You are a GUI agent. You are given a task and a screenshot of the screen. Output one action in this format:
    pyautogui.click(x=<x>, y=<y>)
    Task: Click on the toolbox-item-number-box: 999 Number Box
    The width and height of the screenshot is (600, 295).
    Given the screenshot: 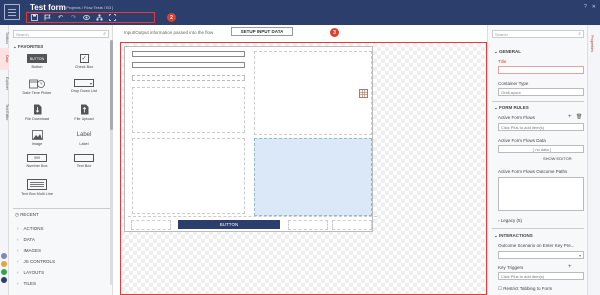 What is the action you would take?
    pyautogui.click(x=37, y=161)
    